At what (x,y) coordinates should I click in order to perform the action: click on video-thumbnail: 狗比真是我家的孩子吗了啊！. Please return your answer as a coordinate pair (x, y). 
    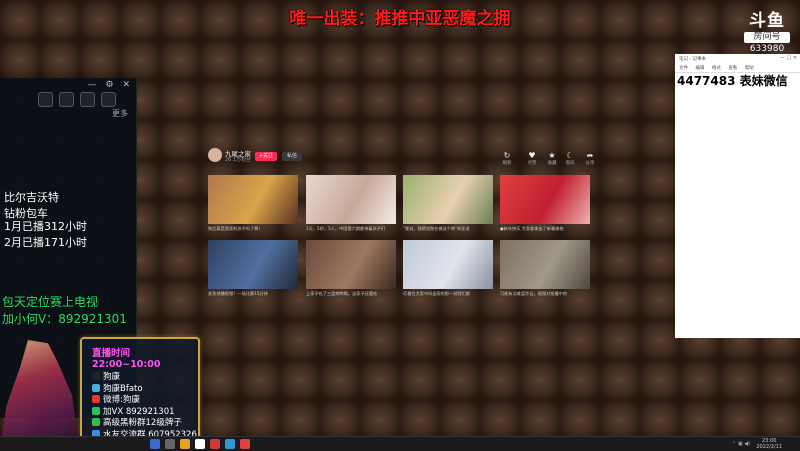
    Looking at the image, I should click on (253, 203).